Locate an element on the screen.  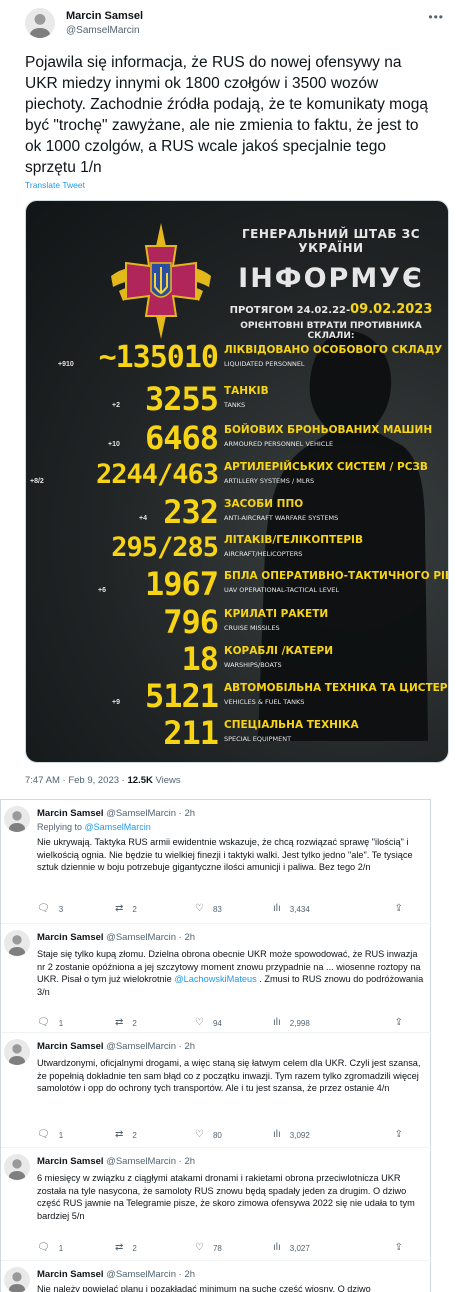
like-action: ♡ 80 is located at coordinates (208, 1135).